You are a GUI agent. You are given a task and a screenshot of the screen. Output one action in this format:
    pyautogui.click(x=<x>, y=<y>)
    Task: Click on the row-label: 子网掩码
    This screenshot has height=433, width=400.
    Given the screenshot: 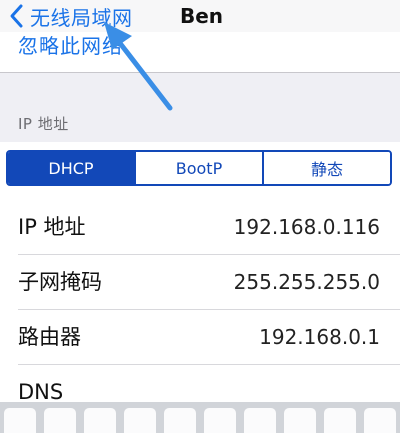 What is the action you would take?
    pyautogui.click(x=60, y=282)
    